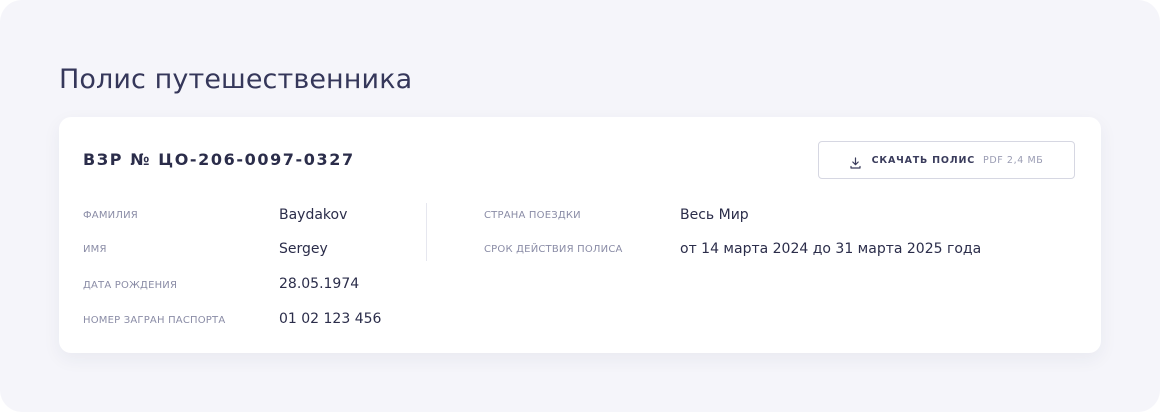  Describe the element at coordinates (313, 215) in the screenshot. I see `surname-value: Baydakov` at that location.